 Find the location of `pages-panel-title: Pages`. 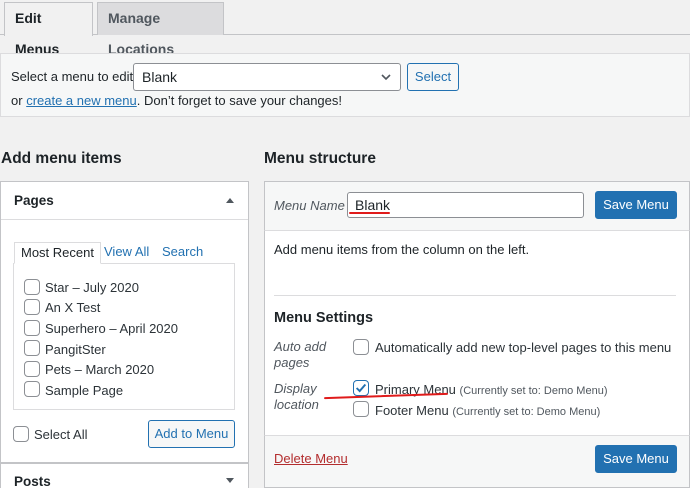

pages-panel-title: Pages is located at coordinates (34, 200).